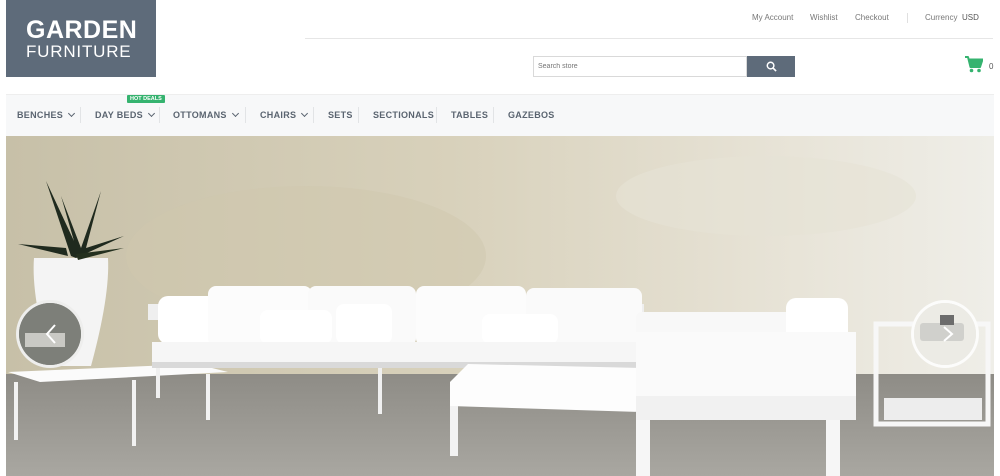 This screenshot has height=476, width=1000. I want to click on nav-label: CHAIRS, so click(278, 115).